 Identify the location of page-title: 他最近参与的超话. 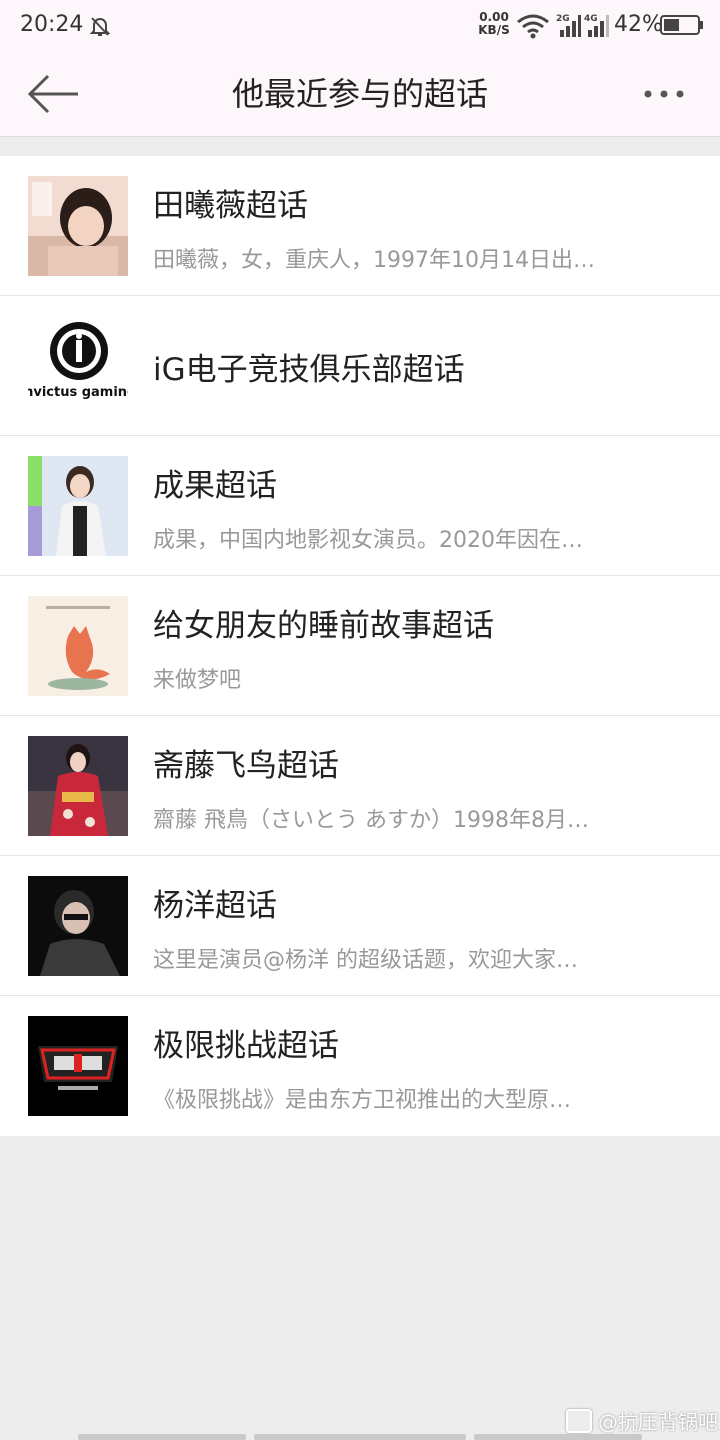
(359, 94).